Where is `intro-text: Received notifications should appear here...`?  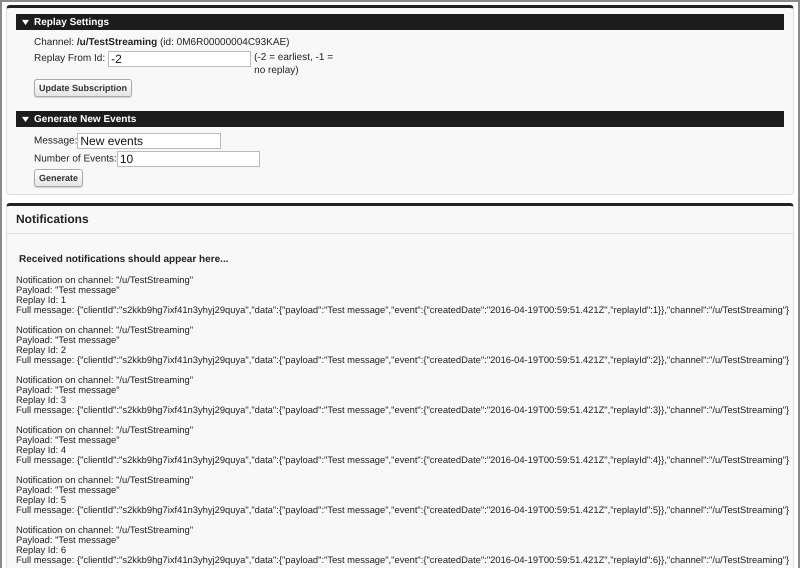 intro-text: Received notifications should appear here... is located at coordinates (124, 260).